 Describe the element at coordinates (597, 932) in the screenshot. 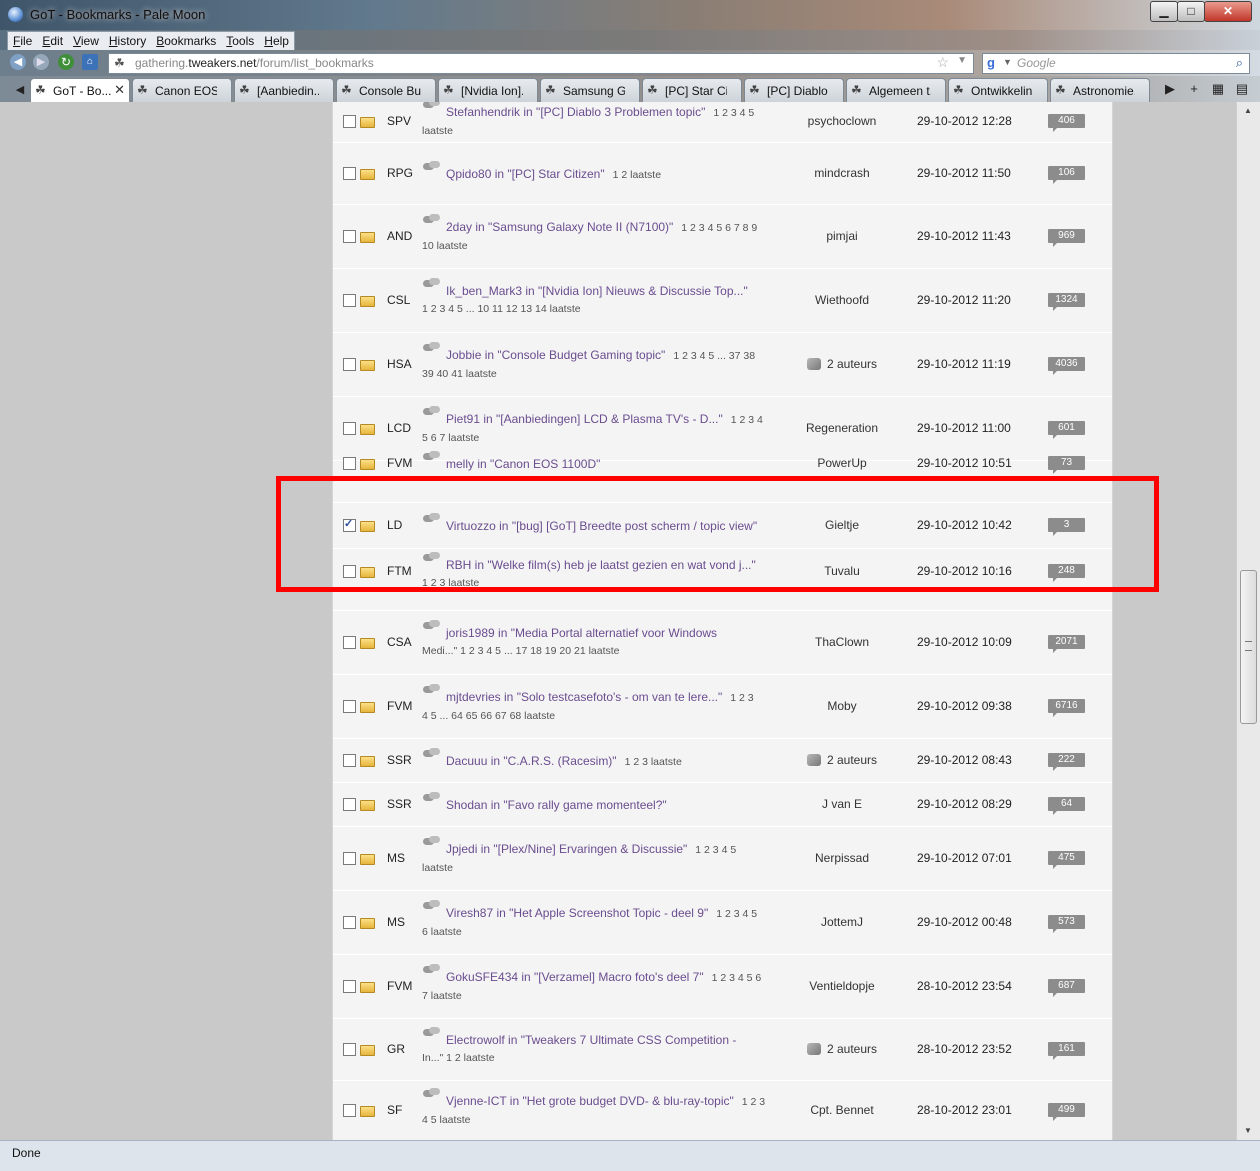

I see `page-links-line2: 6 laatste` at that location.